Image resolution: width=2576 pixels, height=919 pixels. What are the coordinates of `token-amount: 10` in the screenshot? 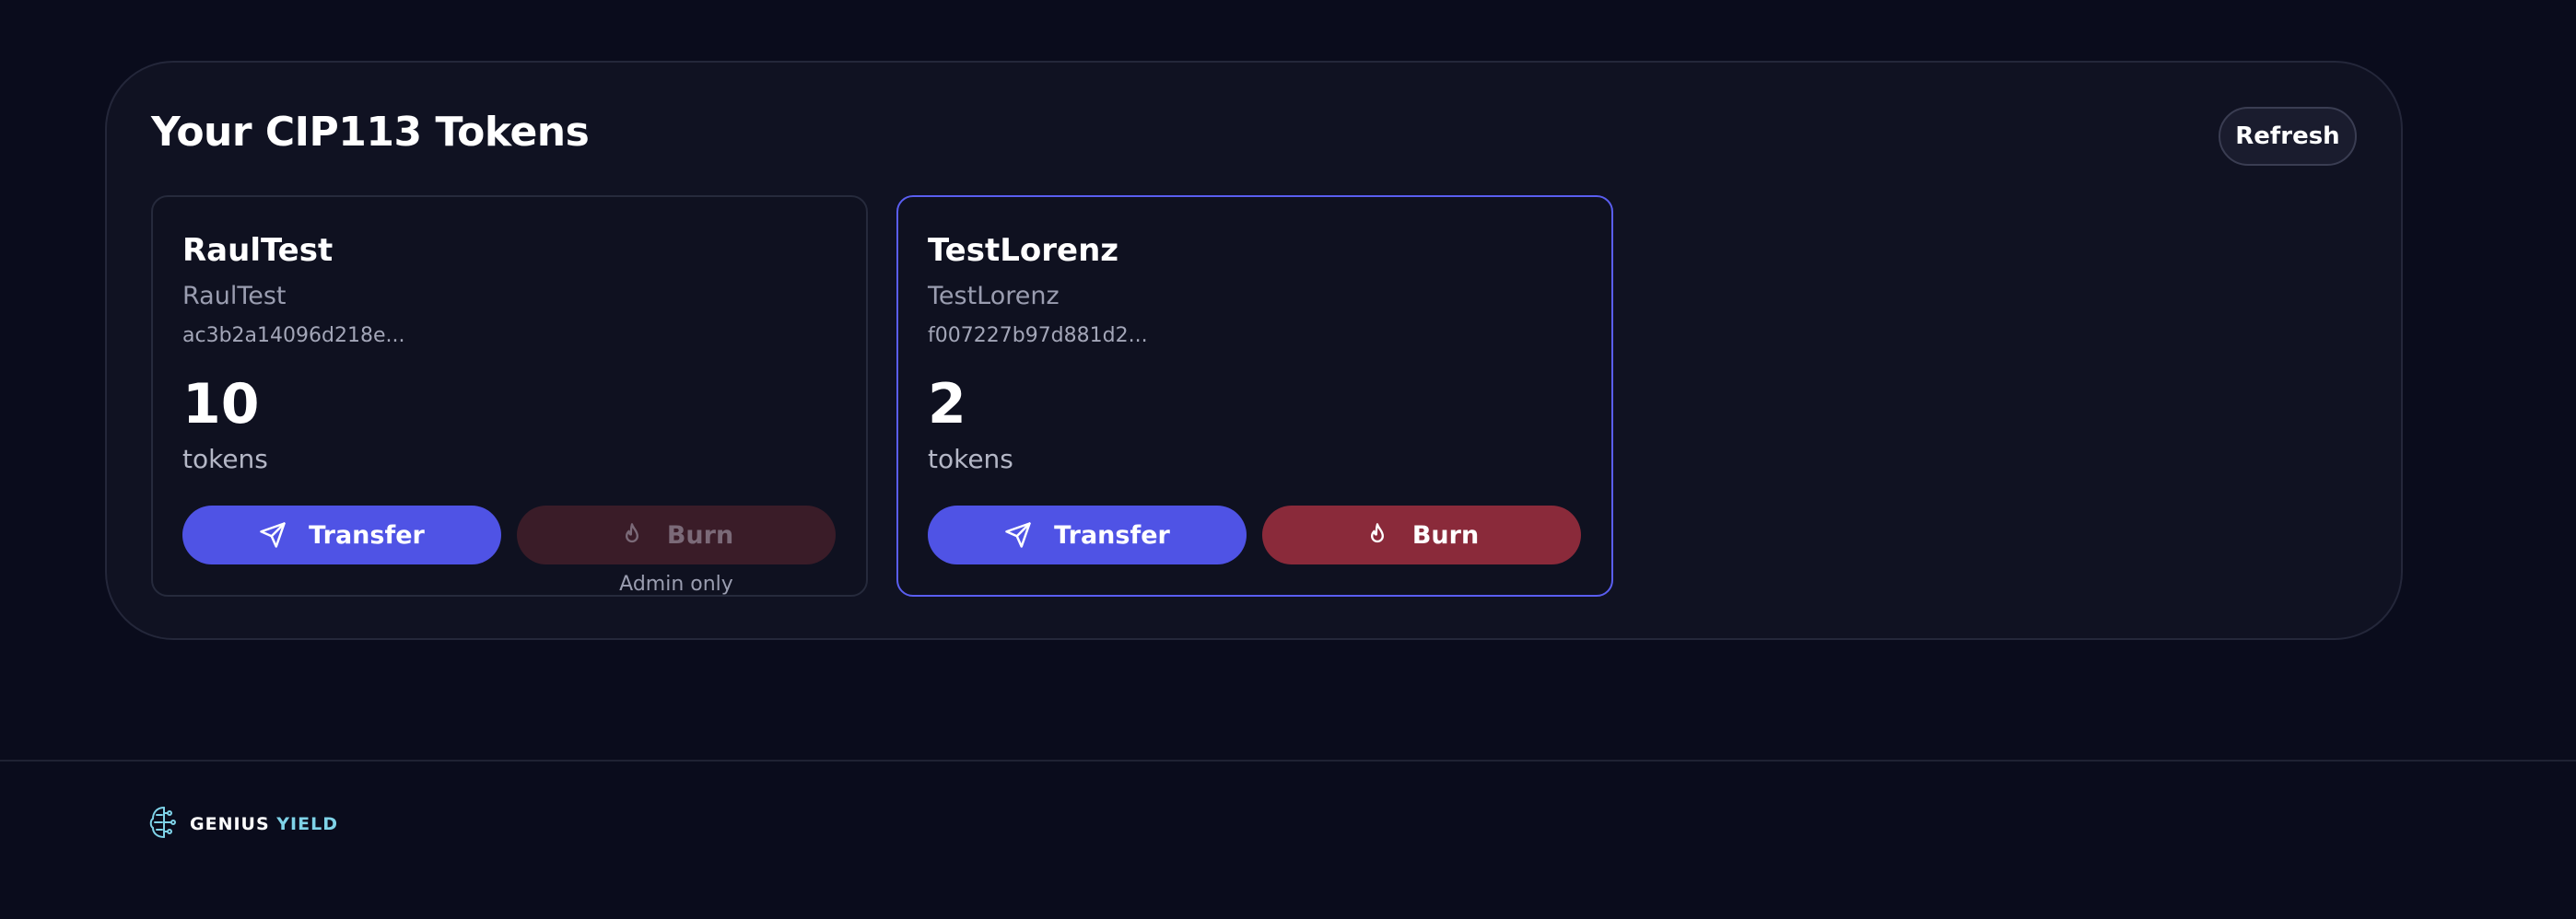 It's located at (221, 404).